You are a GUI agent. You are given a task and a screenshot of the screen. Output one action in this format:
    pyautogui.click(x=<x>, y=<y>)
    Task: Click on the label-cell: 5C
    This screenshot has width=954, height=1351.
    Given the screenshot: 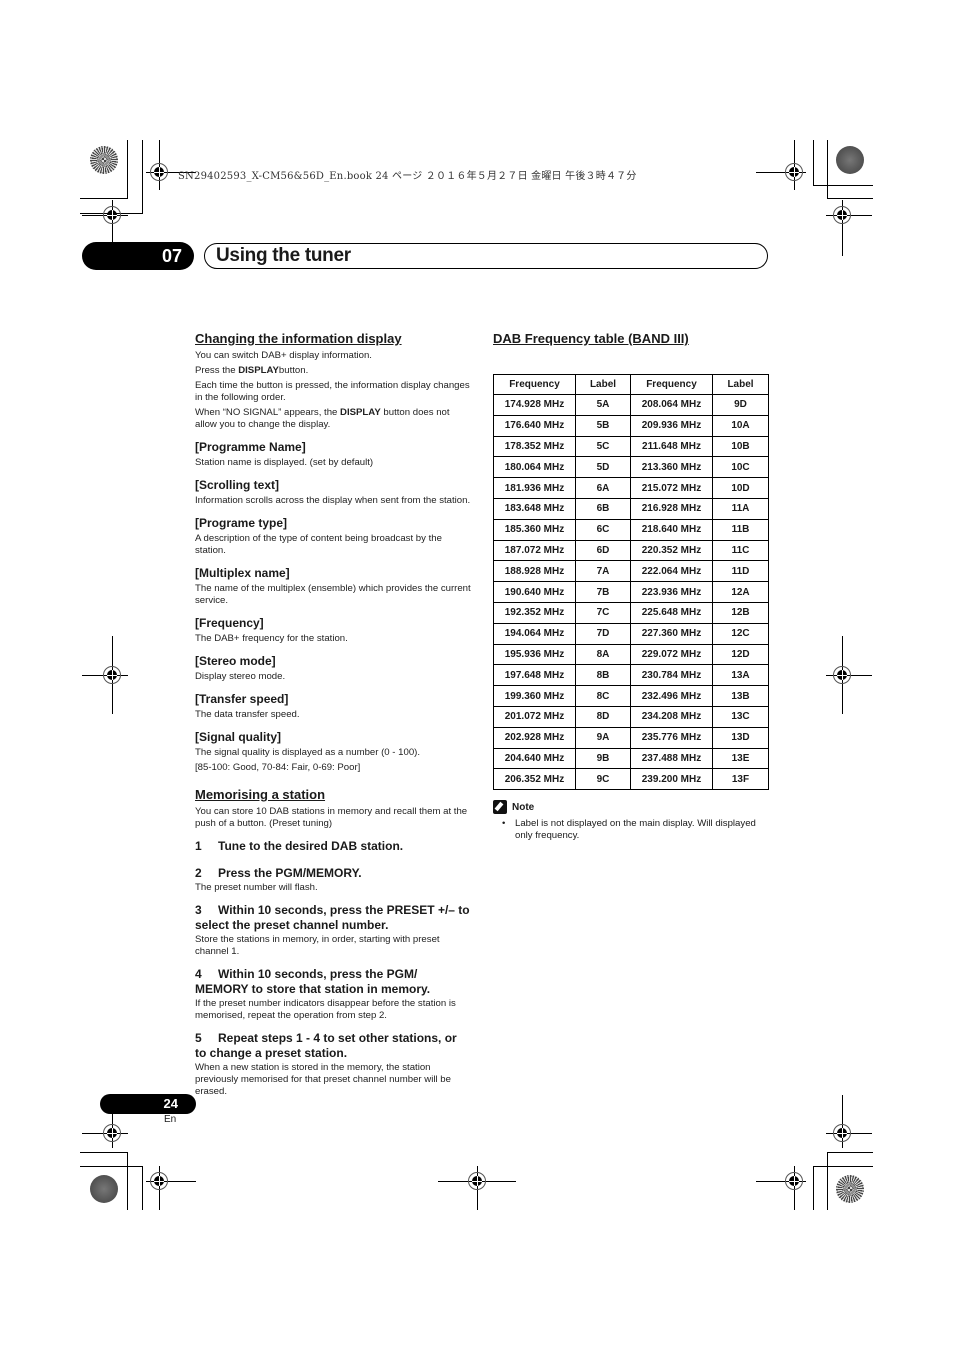 What is the action you would take?
    pyautogui.click(x=603, y=446)
    